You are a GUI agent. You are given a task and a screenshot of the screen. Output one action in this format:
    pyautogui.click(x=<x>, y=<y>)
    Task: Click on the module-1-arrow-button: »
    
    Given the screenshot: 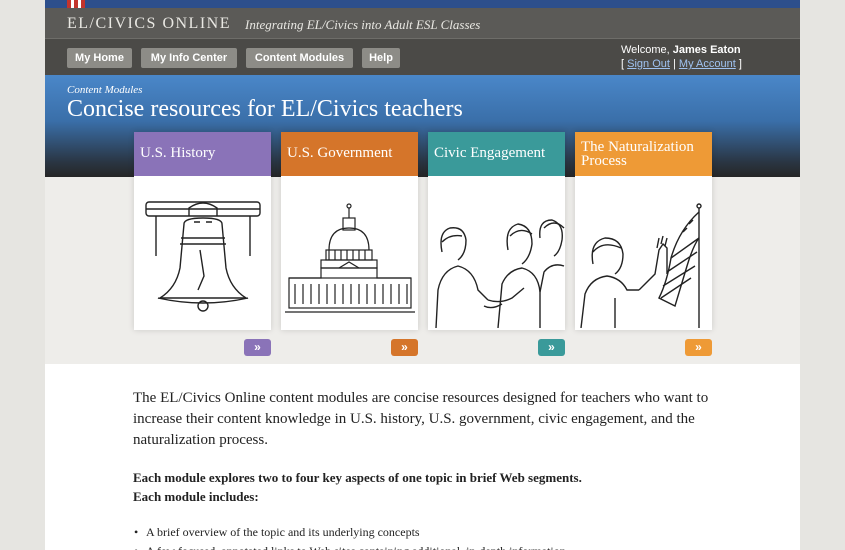 What is the action you would take?
    pyautogui.click(x=257, y=347)
    